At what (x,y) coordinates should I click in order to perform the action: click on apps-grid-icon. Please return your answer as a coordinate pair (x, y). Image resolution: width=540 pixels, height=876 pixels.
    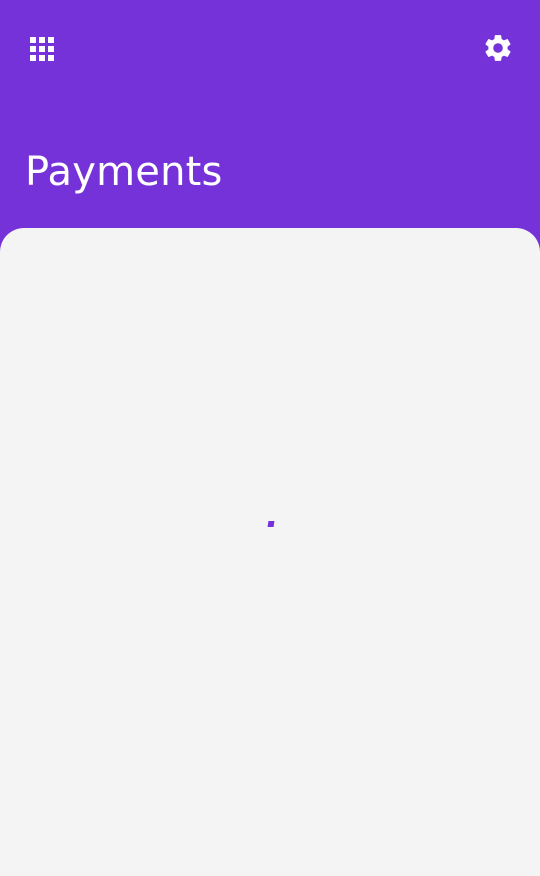
    Looking at the image, I should click on (42, 49).